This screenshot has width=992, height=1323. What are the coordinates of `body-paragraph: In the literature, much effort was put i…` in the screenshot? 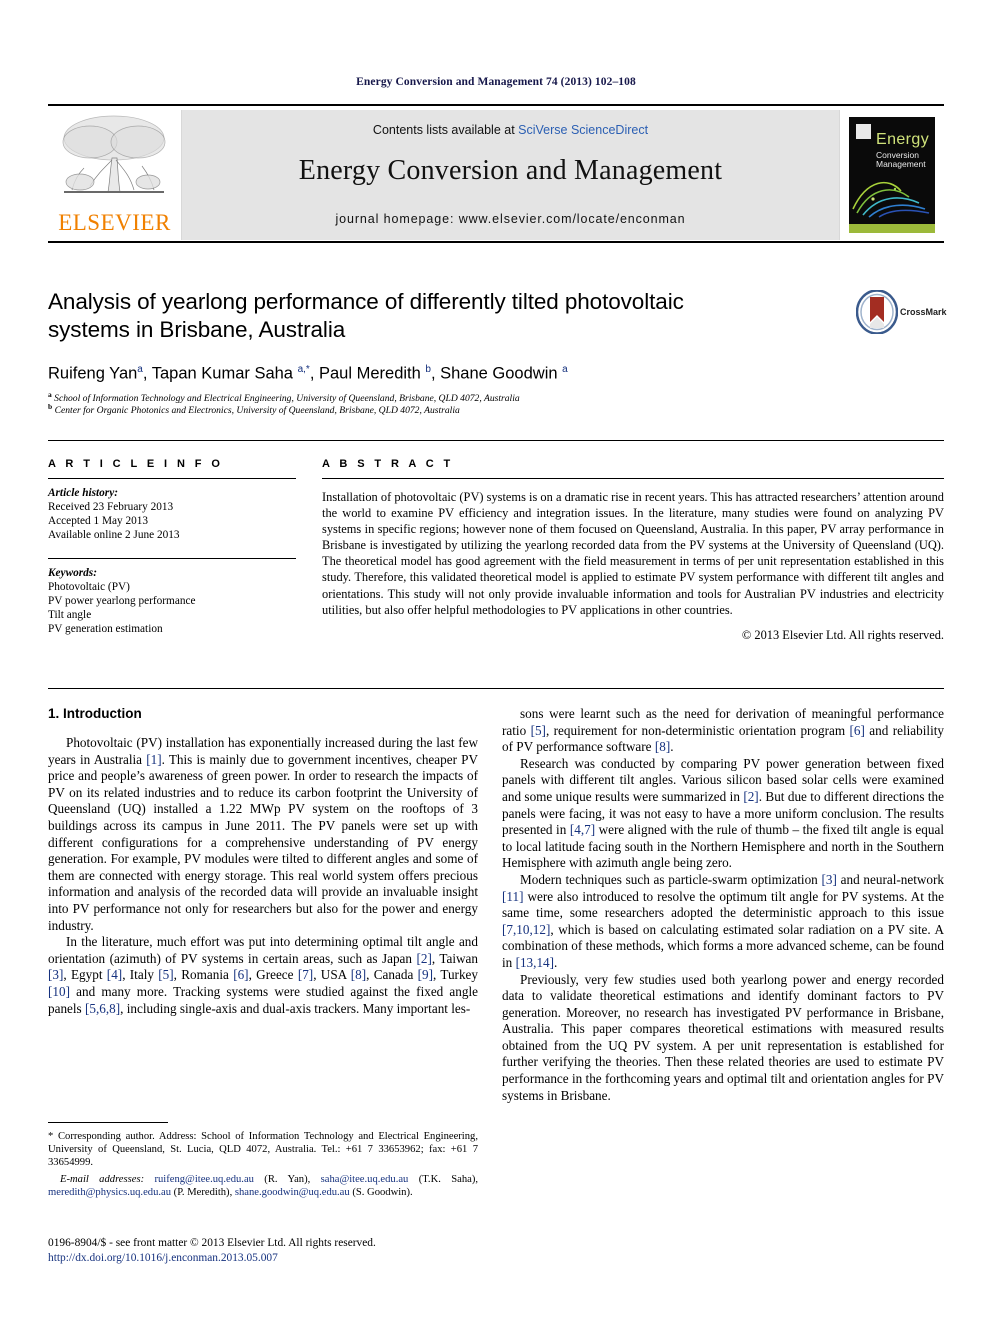 It's located at (263, 975).